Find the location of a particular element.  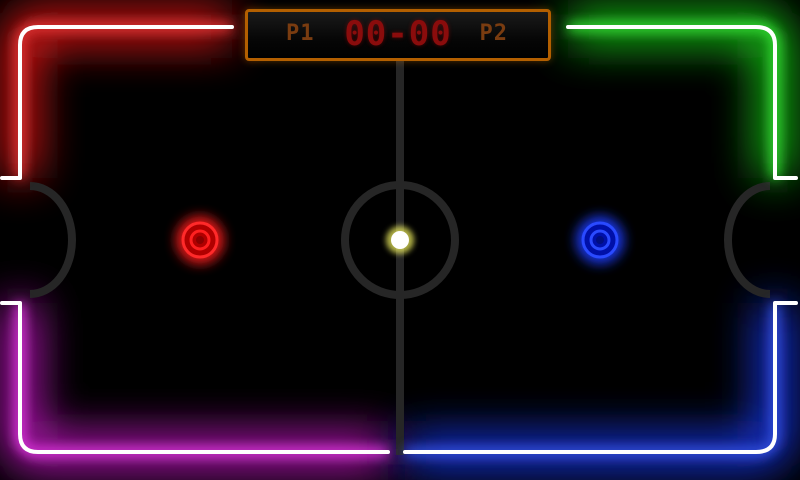

left-goal-crease is located at coordinates (52, 240).